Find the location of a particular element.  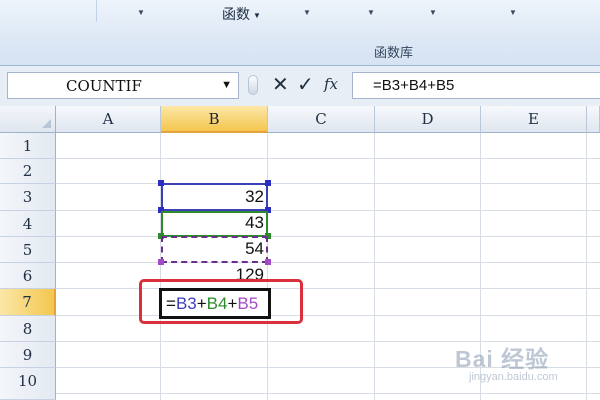

row-header-6: 6 is located at coordinates (28, 276).